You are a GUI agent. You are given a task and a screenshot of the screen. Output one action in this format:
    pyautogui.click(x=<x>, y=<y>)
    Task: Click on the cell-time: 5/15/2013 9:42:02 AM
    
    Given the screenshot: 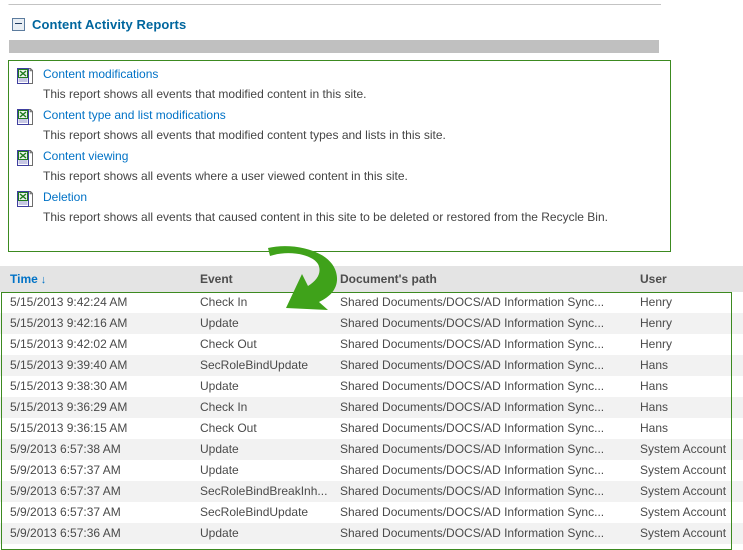 What is the action you would take?
    pyautogui.click(x=95, y=344)
    